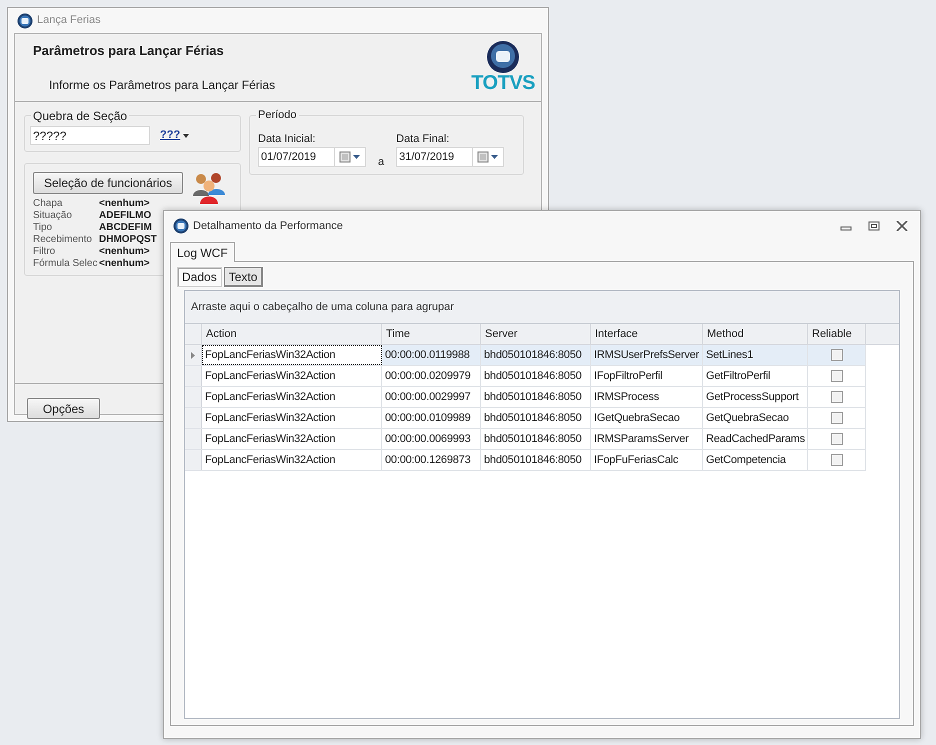 The width and height of the screenshot is (936, 745). Describe the element at coordinates (162, 85) in the screenshot. I see `header-subtitle: Informe os Parâmetros para Lançar Férias` at that location.